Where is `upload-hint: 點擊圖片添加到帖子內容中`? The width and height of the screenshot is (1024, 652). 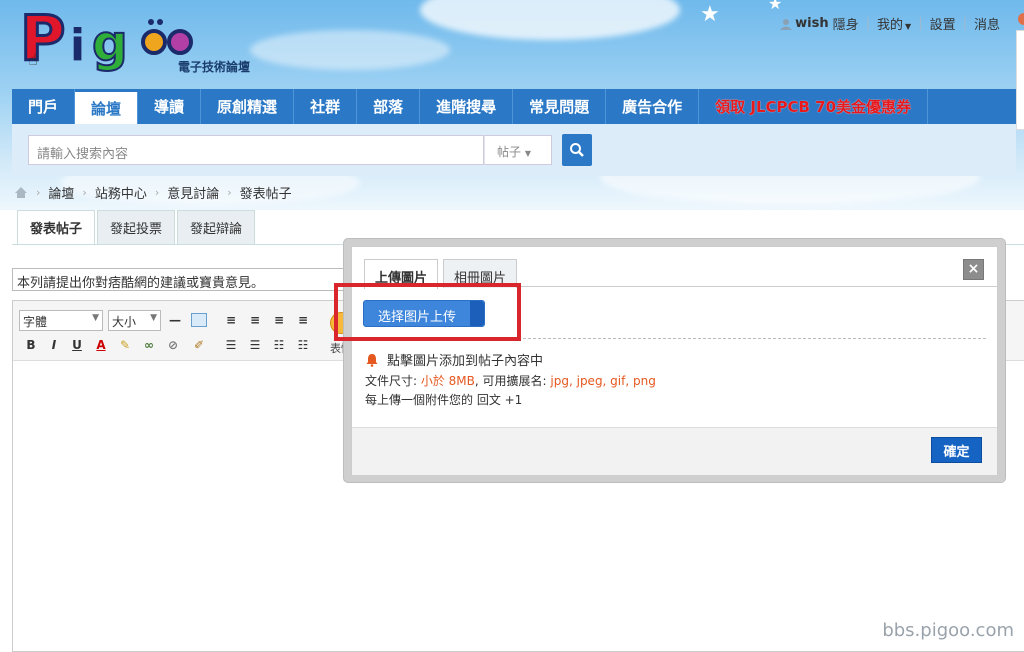
upload-hint: 點擊圖片添加到帖子內容中 is located at coordinates (454, 359).